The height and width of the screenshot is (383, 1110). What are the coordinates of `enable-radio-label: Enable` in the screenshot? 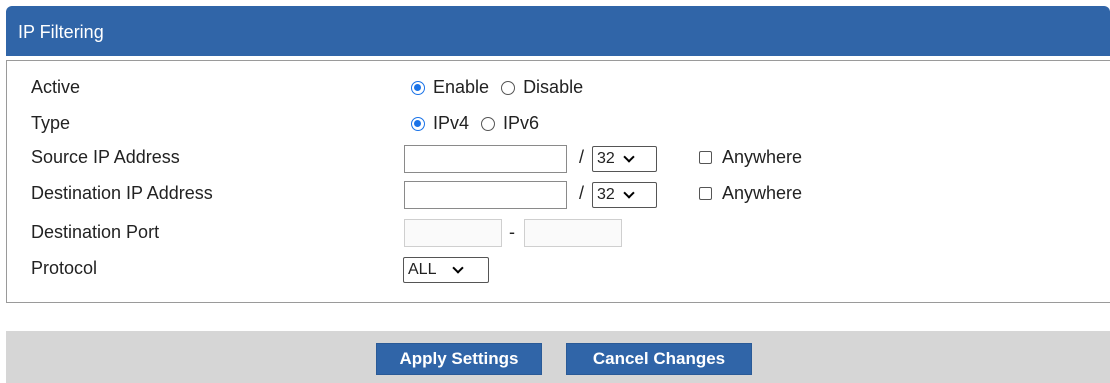 It's located at (461, 87).